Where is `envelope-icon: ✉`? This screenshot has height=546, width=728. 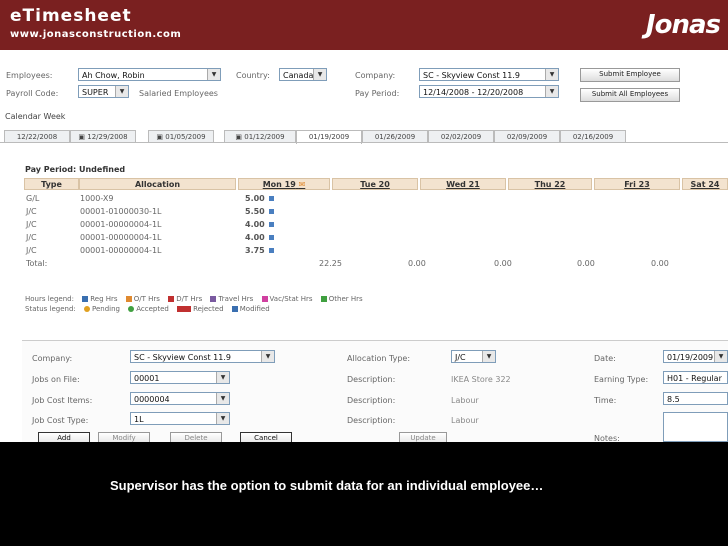 envelope-icon: ✉ is located at coordinates (302, 184).